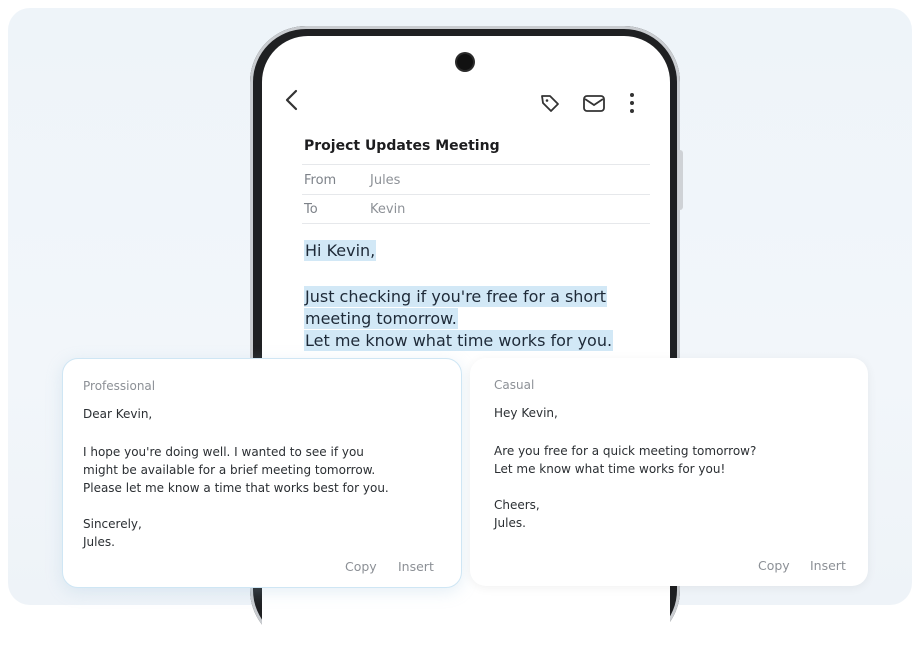 The width and height of the screenshot is (916, 656). I want to click on card-signoff: Cheers,, so click(517, 505).